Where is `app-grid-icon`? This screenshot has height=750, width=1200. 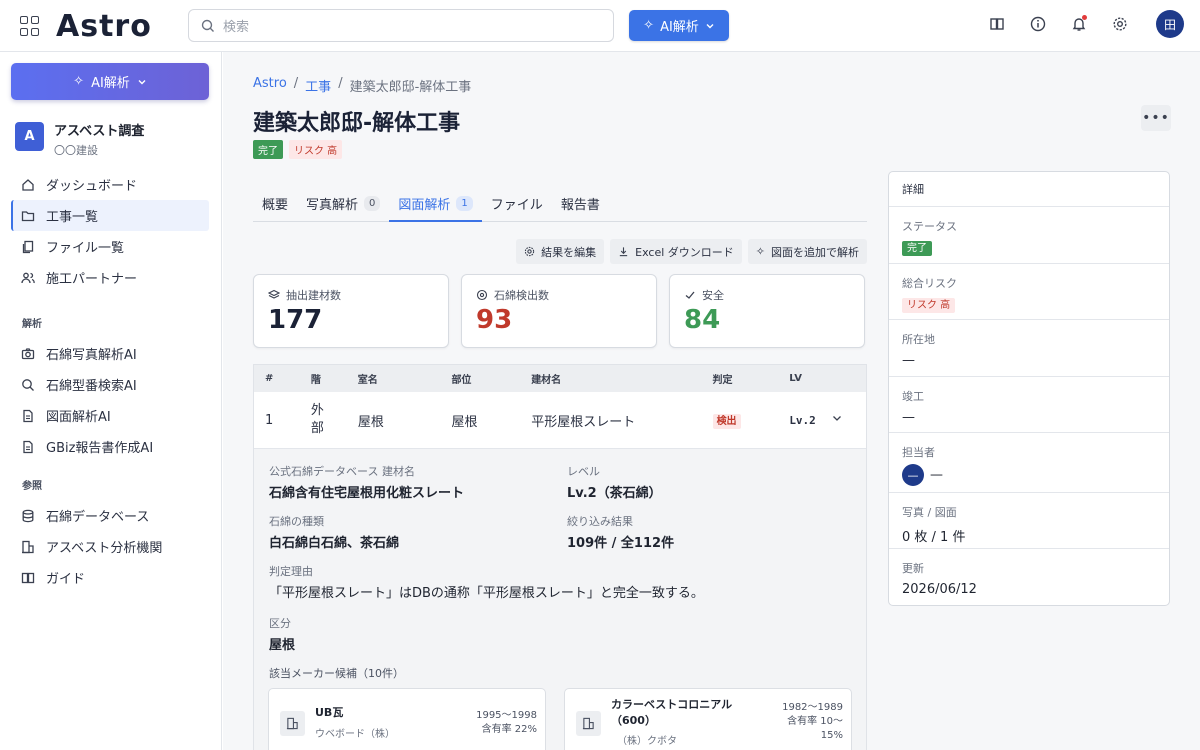
app-grid-icon is located at coordinates (30, 26).